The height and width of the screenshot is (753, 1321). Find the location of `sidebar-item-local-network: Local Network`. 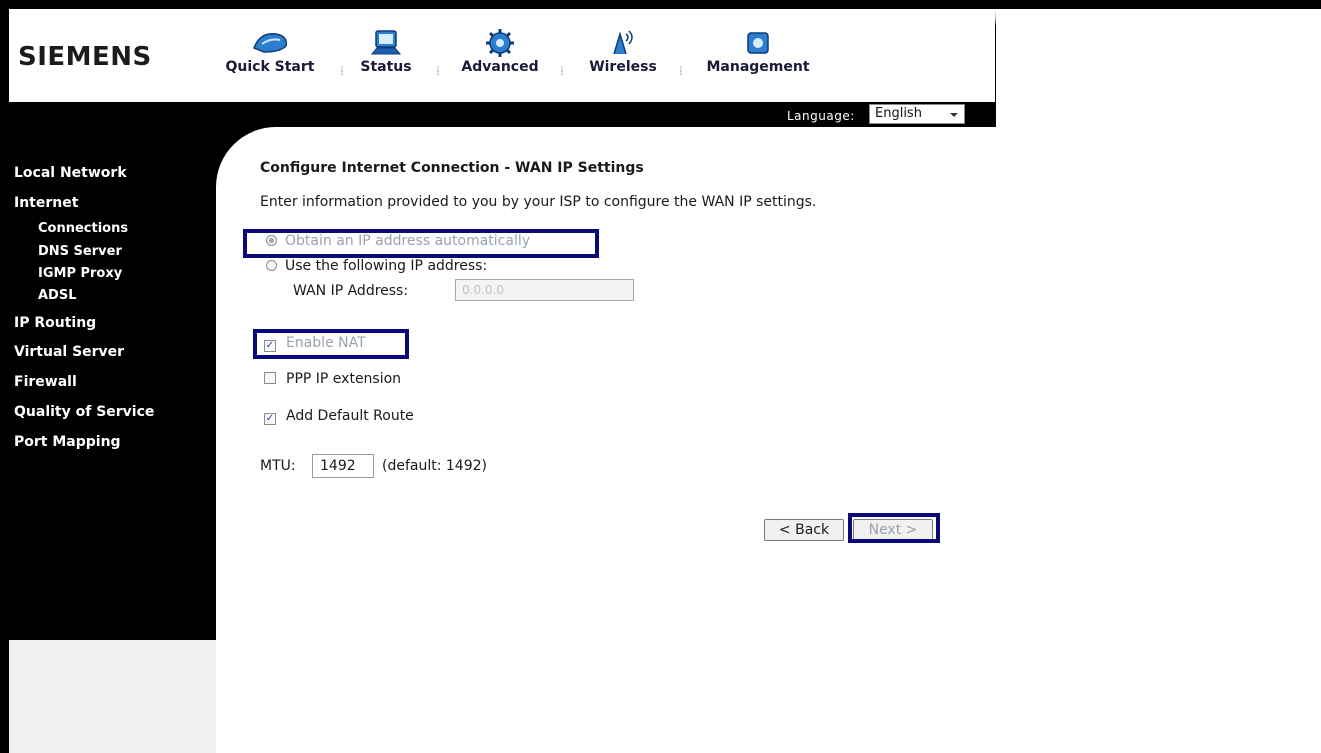

sidebar-item-local-network: Local Network is located at coordinates (70, 173).